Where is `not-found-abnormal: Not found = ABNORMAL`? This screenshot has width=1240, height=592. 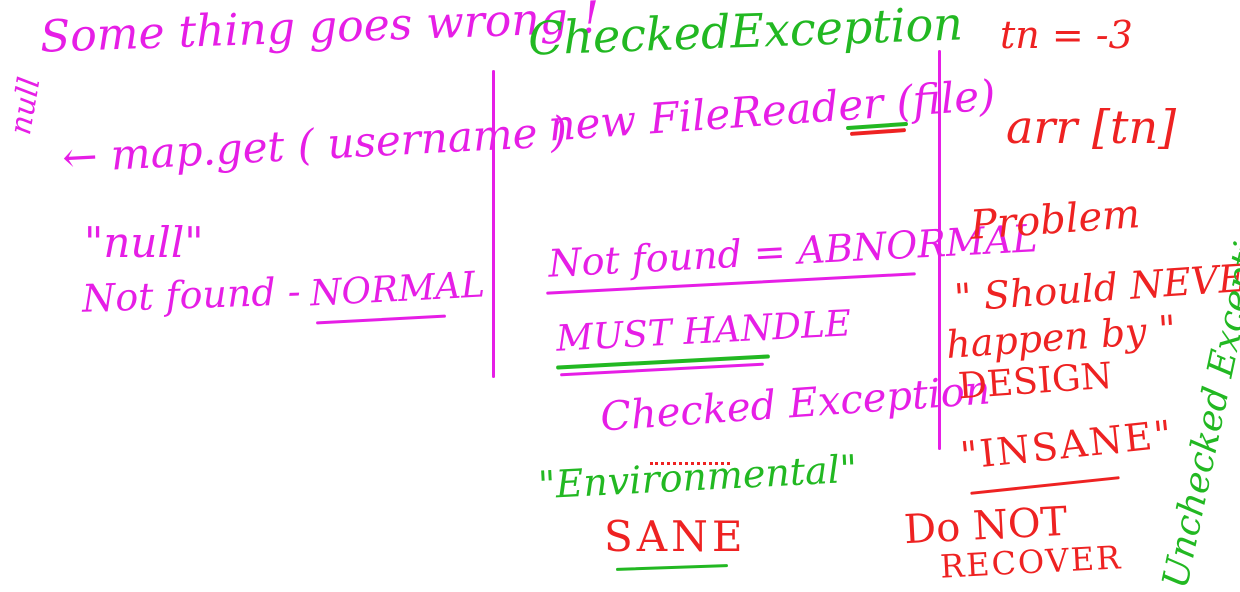
not-found-abnormal: Not found = ABNORMAL is located at coordinates (793, 251).